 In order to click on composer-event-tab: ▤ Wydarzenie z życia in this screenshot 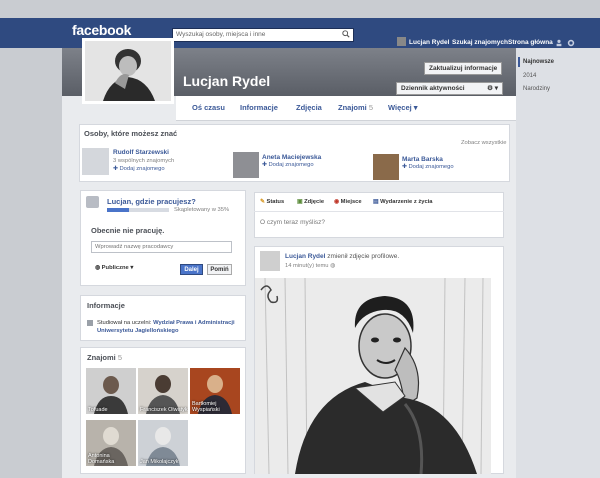, I will do `click(403, 202)`.